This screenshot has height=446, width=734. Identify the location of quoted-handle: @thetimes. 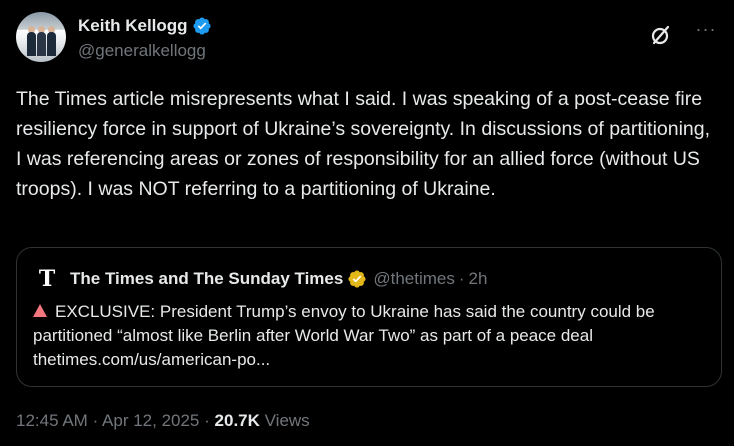
(414, 278).